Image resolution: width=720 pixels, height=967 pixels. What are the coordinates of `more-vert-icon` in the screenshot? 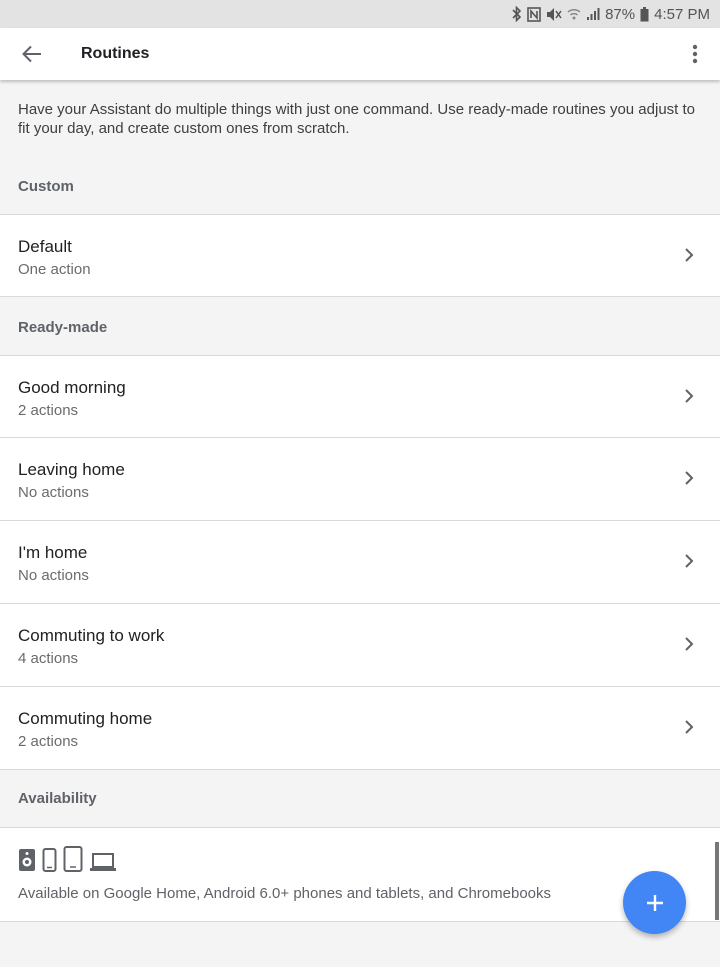 It's located at (695, 54).